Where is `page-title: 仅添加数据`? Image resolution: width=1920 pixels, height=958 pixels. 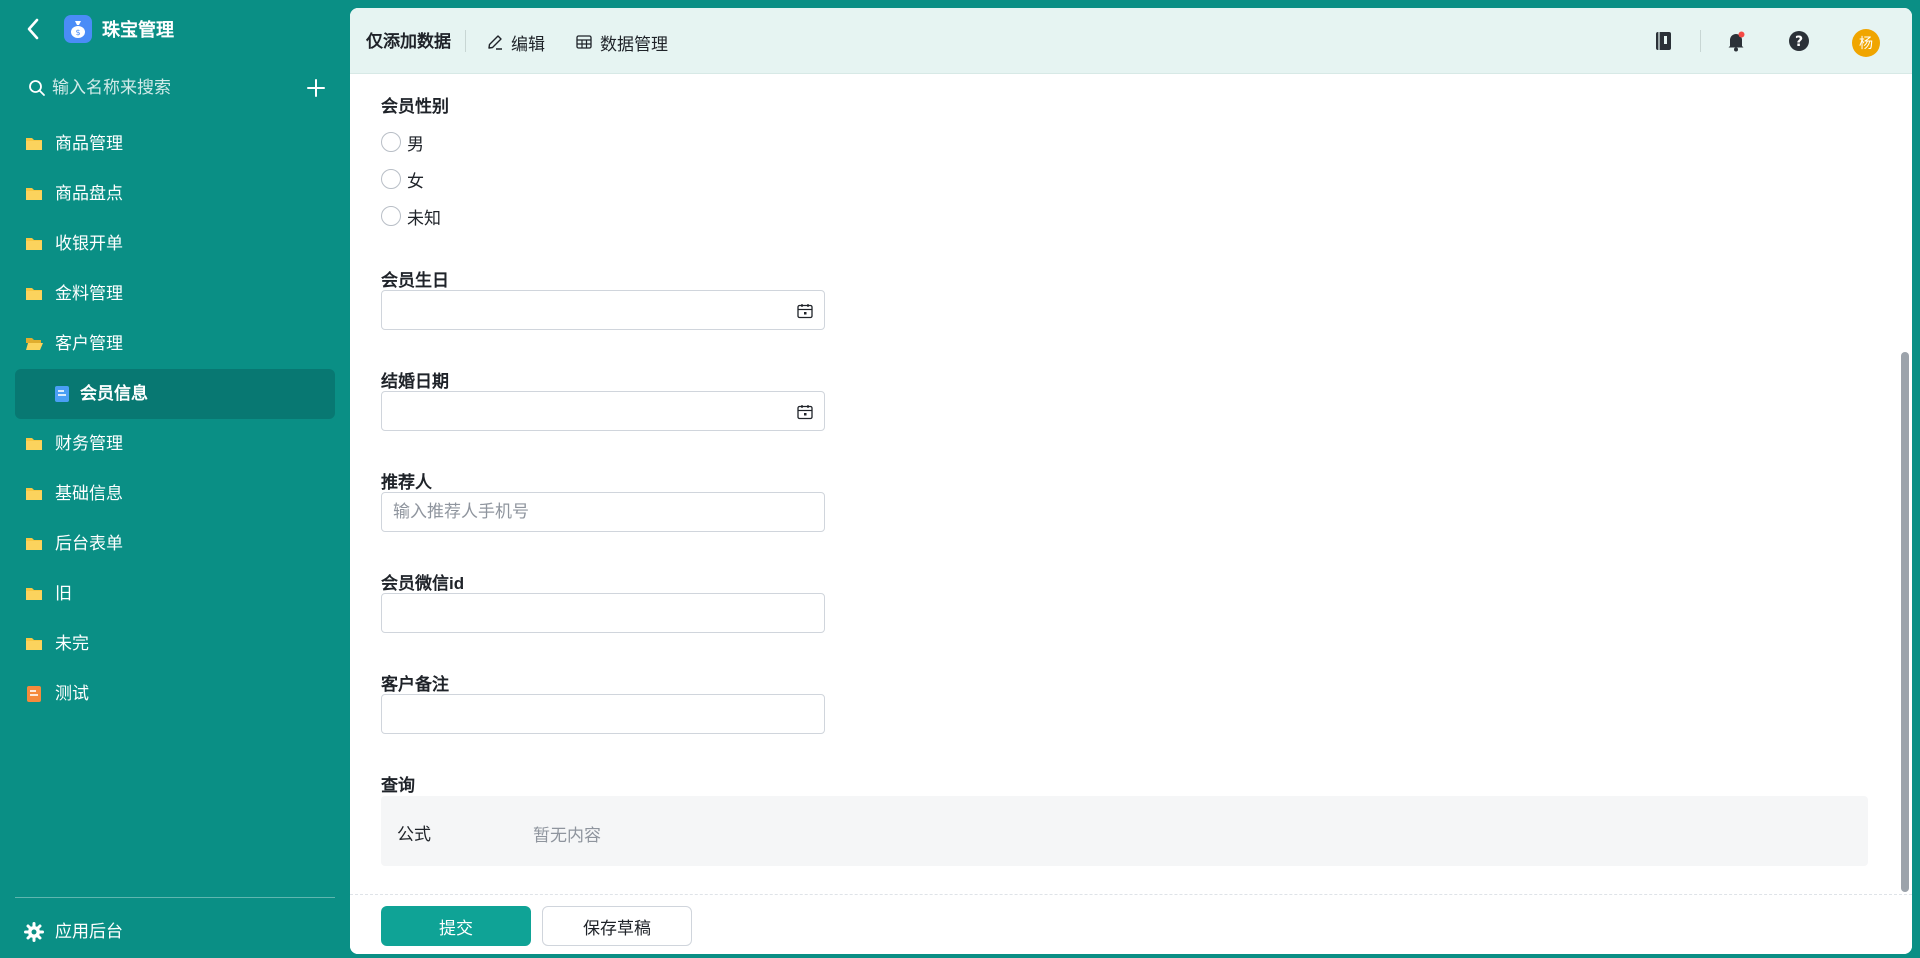
page-title: 仅添加数据 is located at coordinates (408, 41).